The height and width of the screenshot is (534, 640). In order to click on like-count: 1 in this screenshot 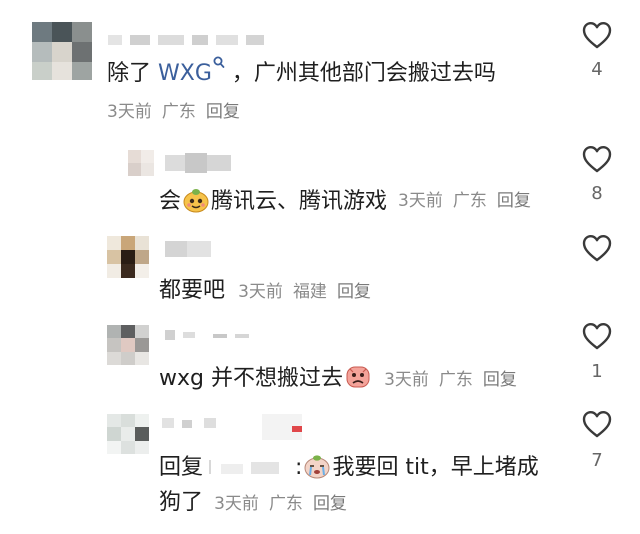, I will do `click(597, 371)`.